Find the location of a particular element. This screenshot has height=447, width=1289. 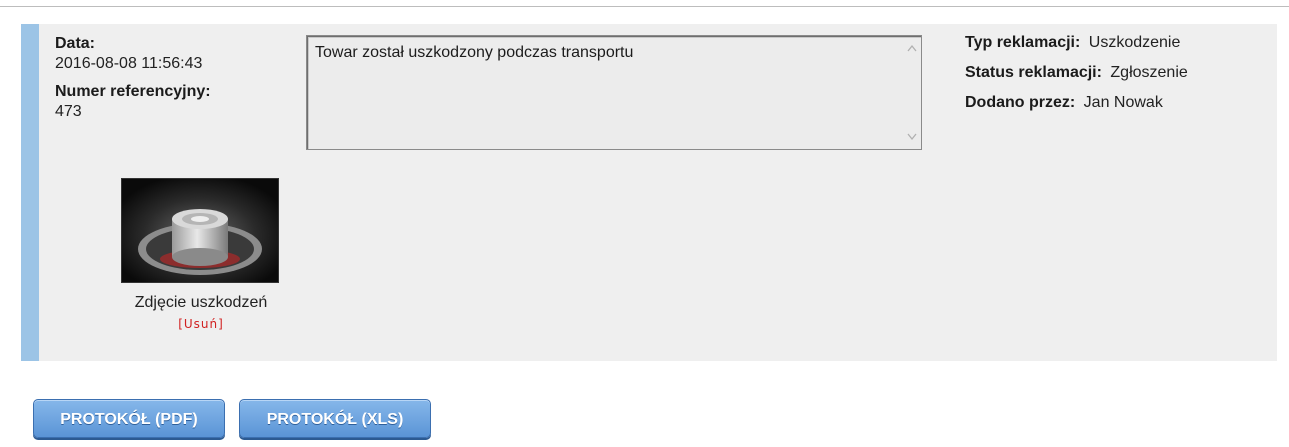

photo-thumbnail-icon is located at coordinates (200, 230).